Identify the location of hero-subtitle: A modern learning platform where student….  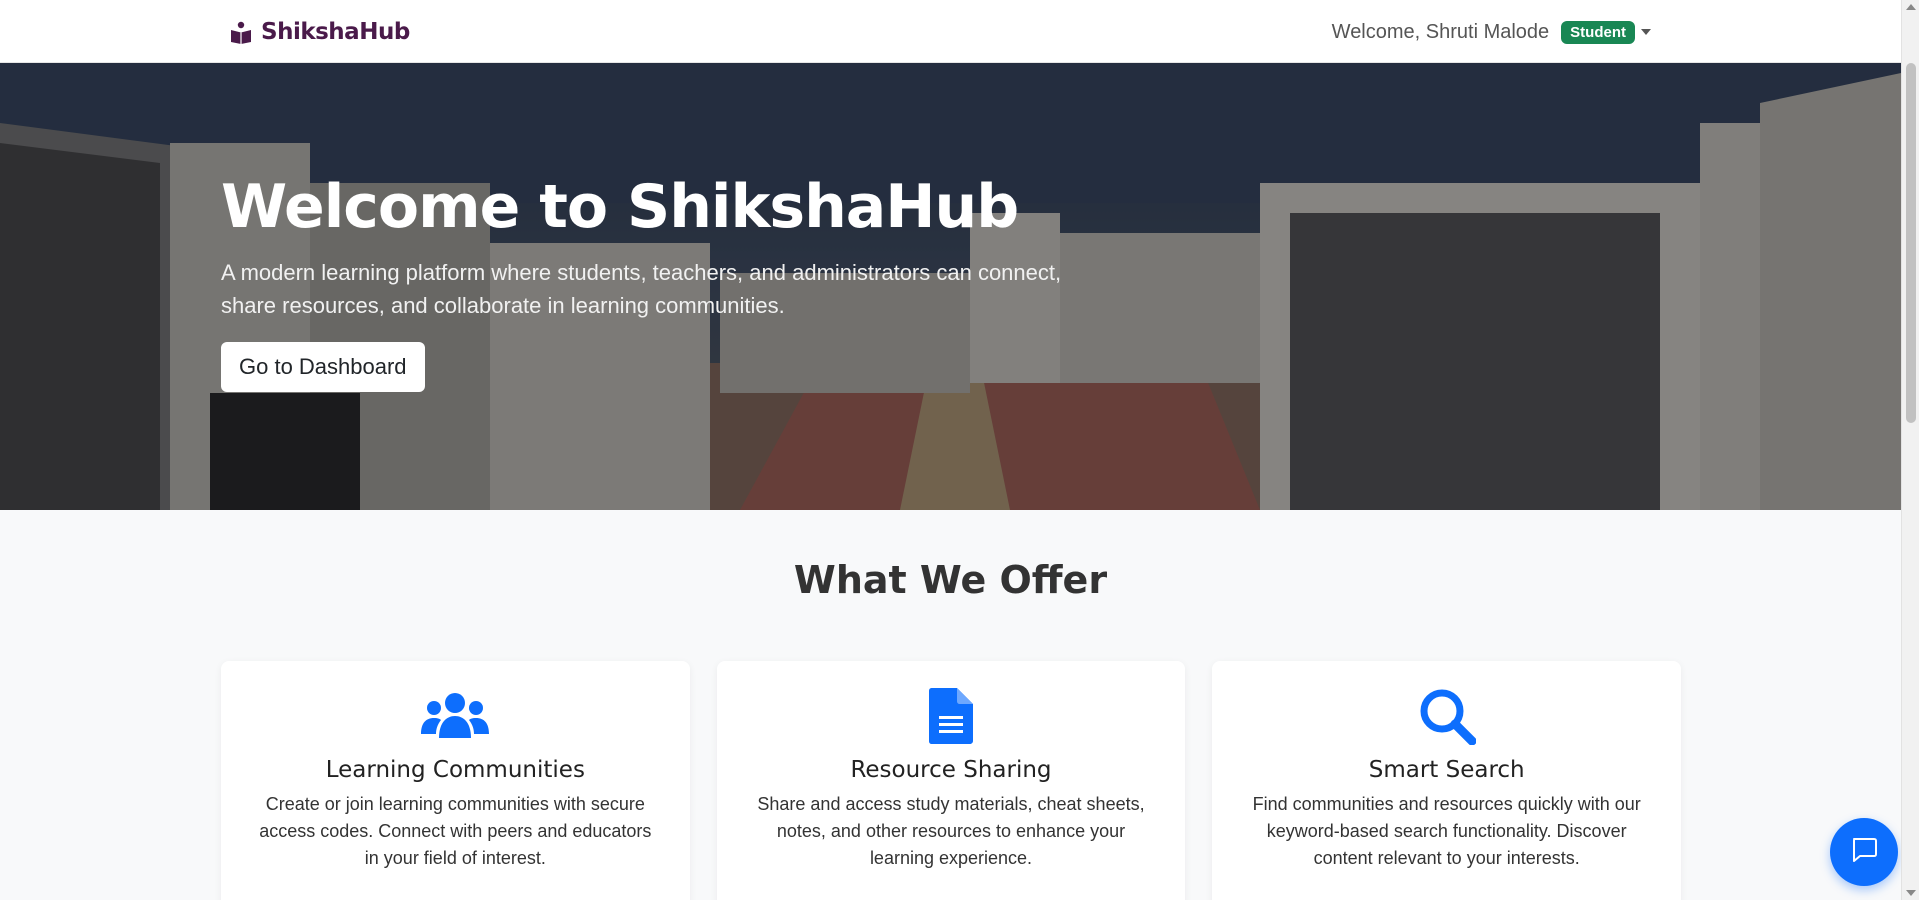
(641, 289).